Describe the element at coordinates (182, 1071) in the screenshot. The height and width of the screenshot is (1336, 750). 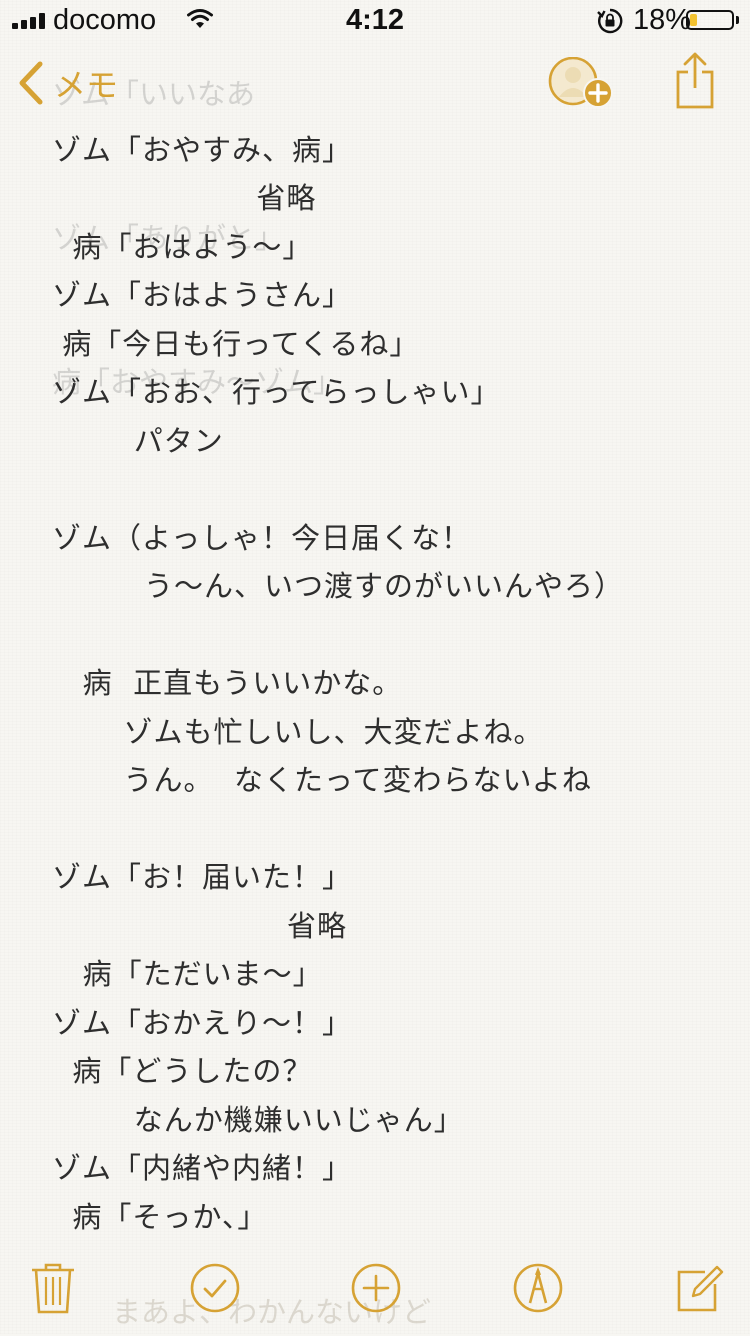
I see `note-line: 病「どうしたの？` at that location.